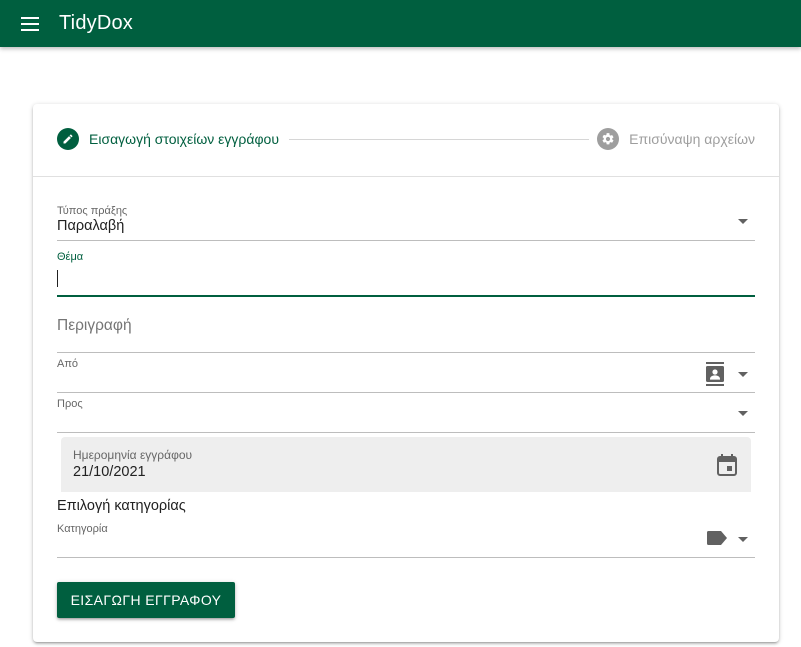 Image resolution: width=801 pixels, height=647 pixels. What do you see at coordinates (57, 278) in the screenshot?
I see `text-cursor` at bounding box center [57, 278].